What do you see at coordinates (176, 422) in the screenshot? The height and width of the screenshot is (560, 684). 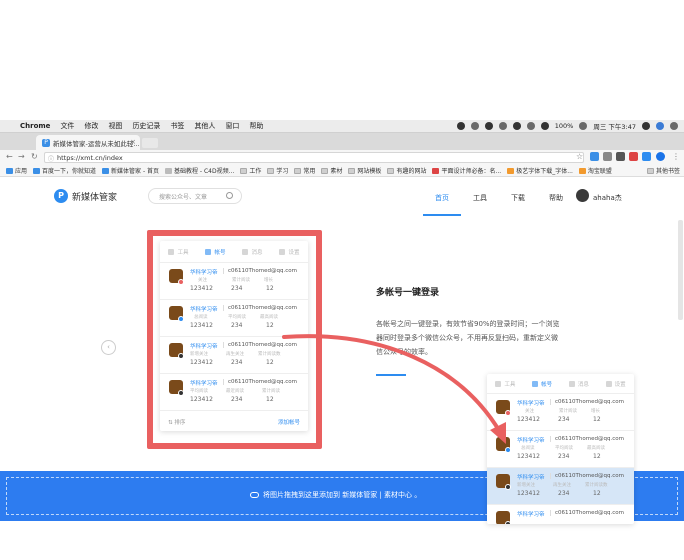 I see `sort-button: ⇅ 排序` at bounding box center [176, 422].